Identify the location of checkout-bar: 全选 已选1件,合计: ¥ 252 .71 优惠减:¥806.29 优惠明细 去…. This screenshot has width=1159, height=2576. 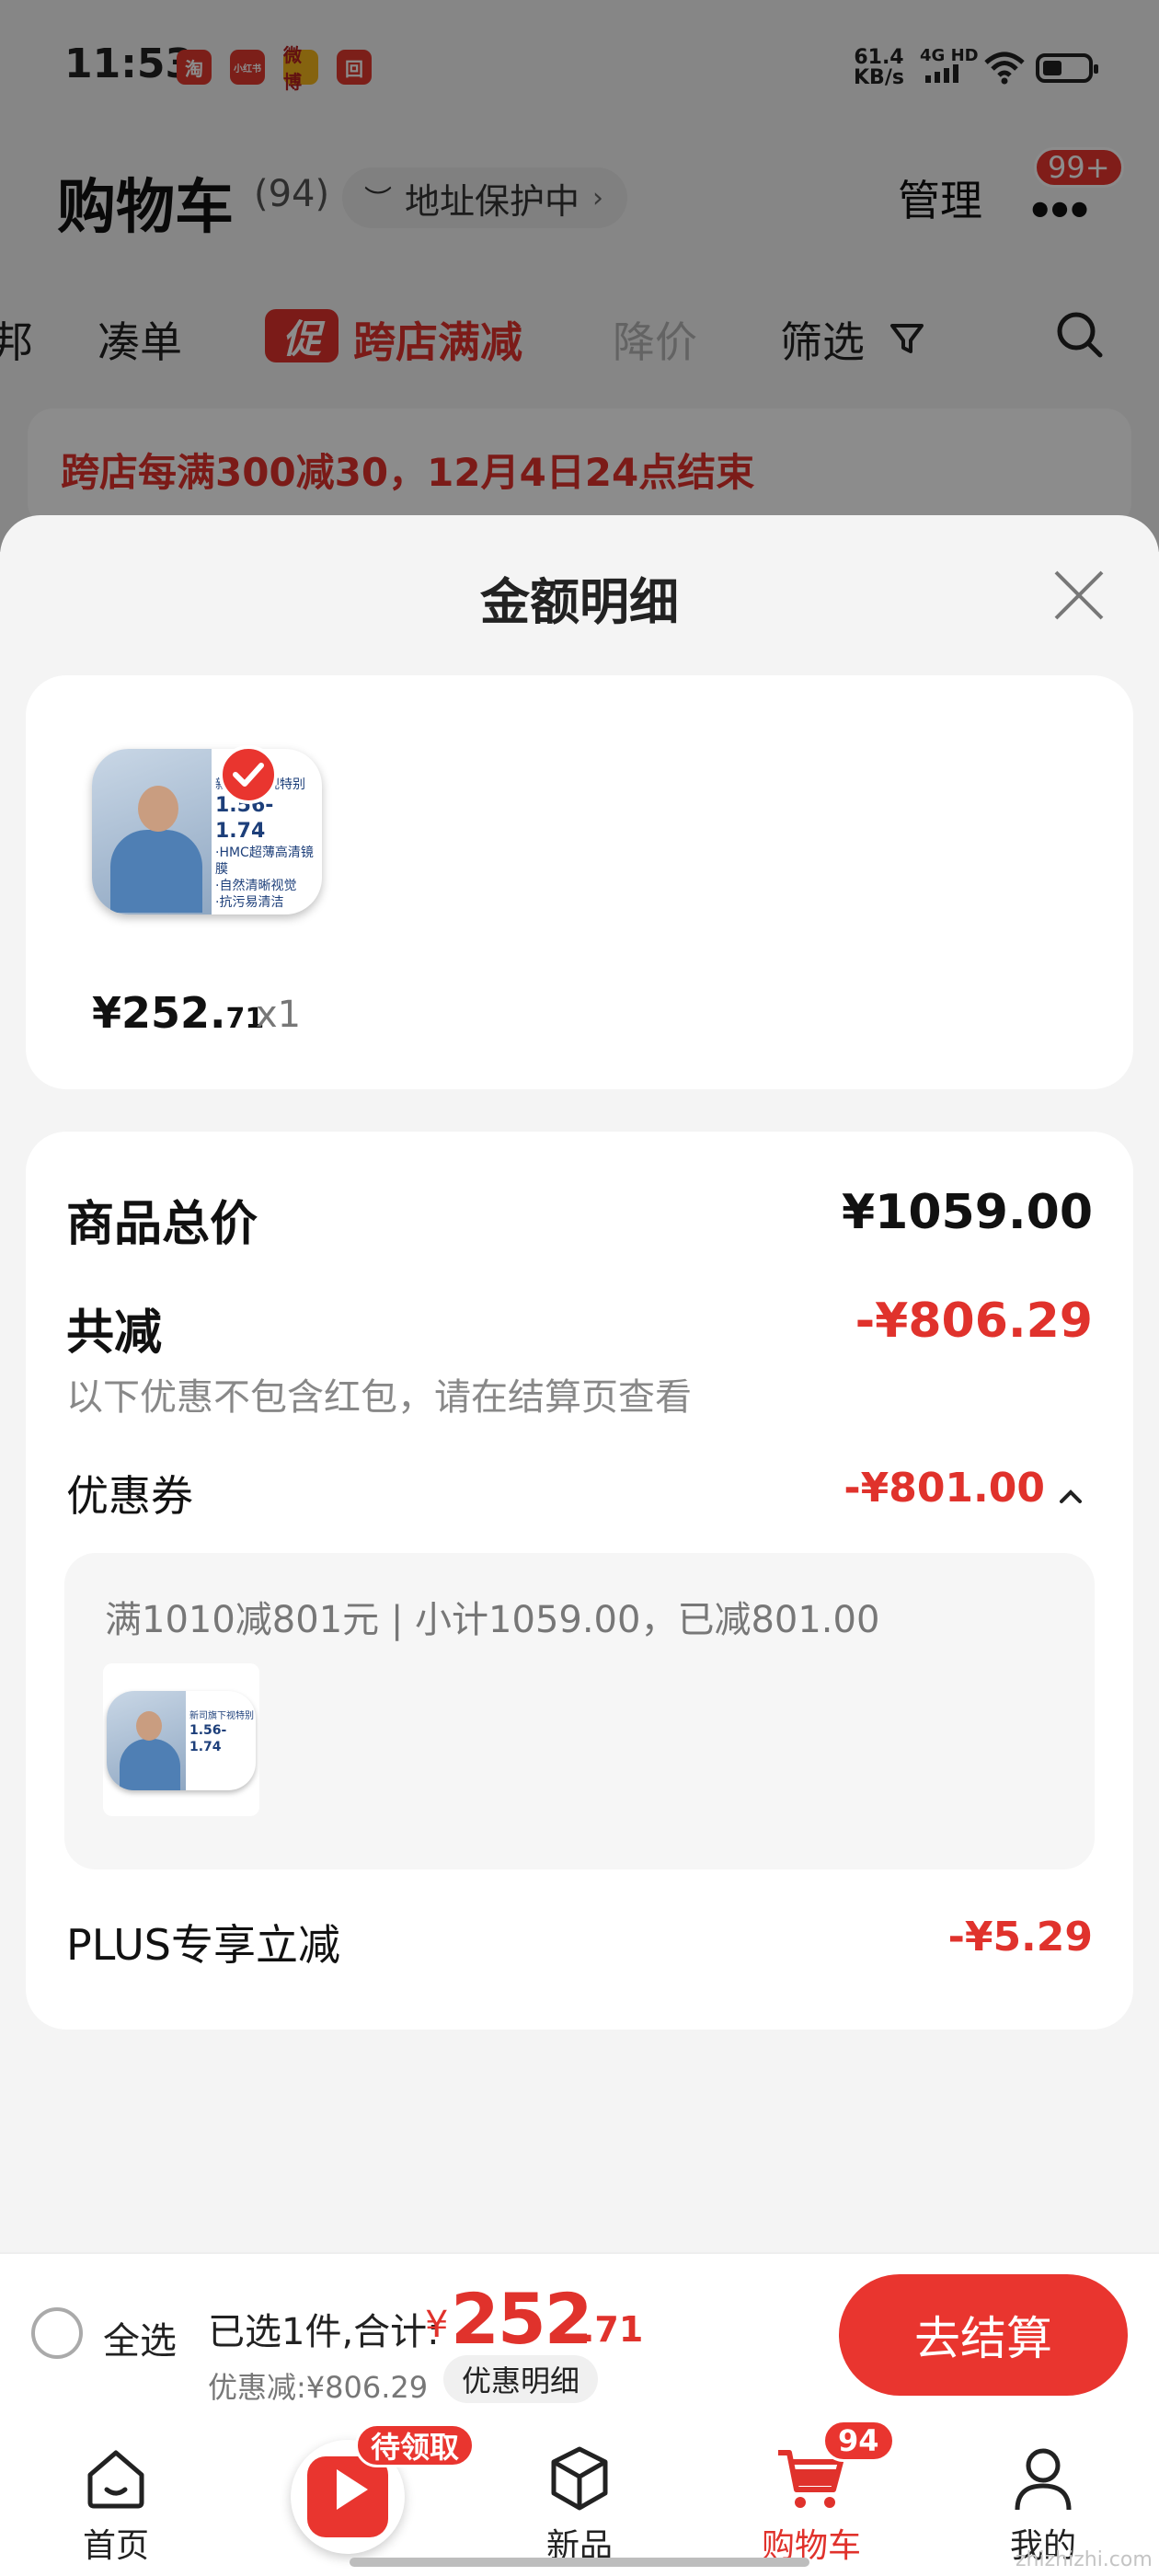
(579, 2334).